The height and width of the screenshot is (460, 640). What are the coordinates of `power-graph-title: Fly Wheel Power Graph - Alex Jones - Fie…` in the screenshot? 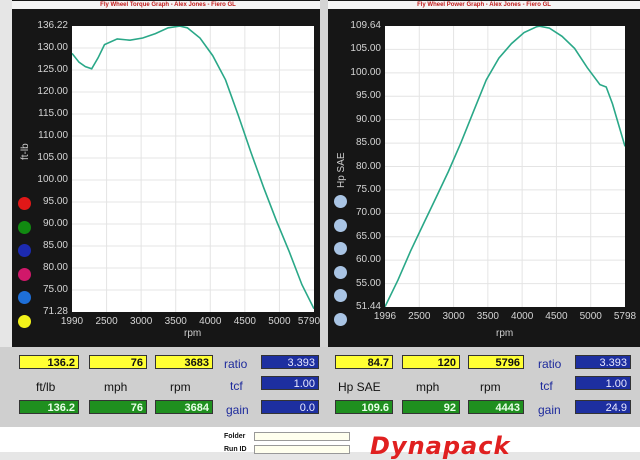 It's located at (484, 5).